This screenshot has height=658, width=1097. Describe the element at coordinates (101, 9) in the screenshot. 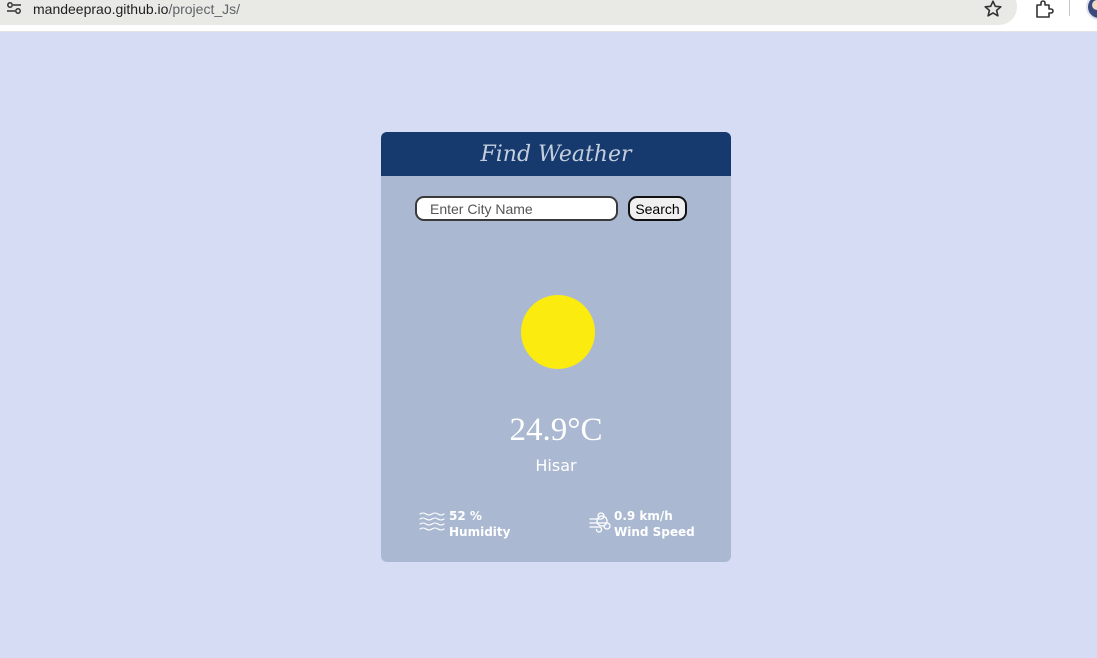

I see `url-host: mandeeprao.github.io` at that location.